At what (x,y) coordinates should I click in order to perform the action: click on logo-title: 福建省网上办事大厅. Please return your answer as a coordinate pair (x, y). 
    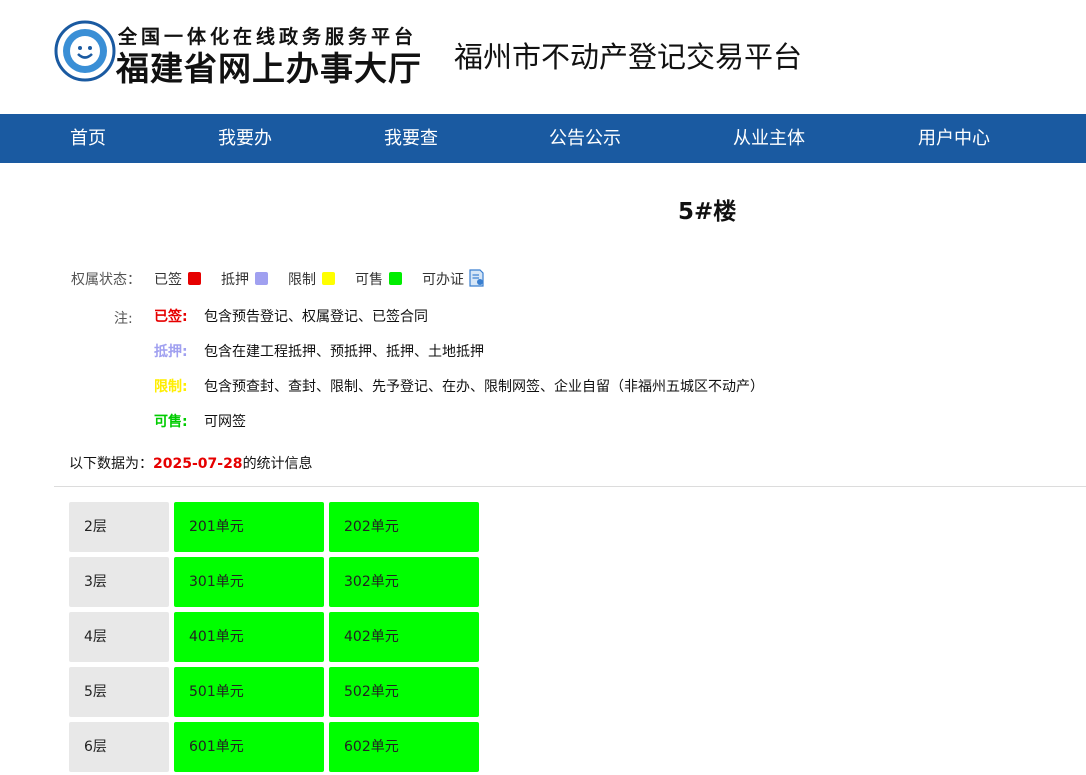
    Looking at the image, I should click on (269, 66).